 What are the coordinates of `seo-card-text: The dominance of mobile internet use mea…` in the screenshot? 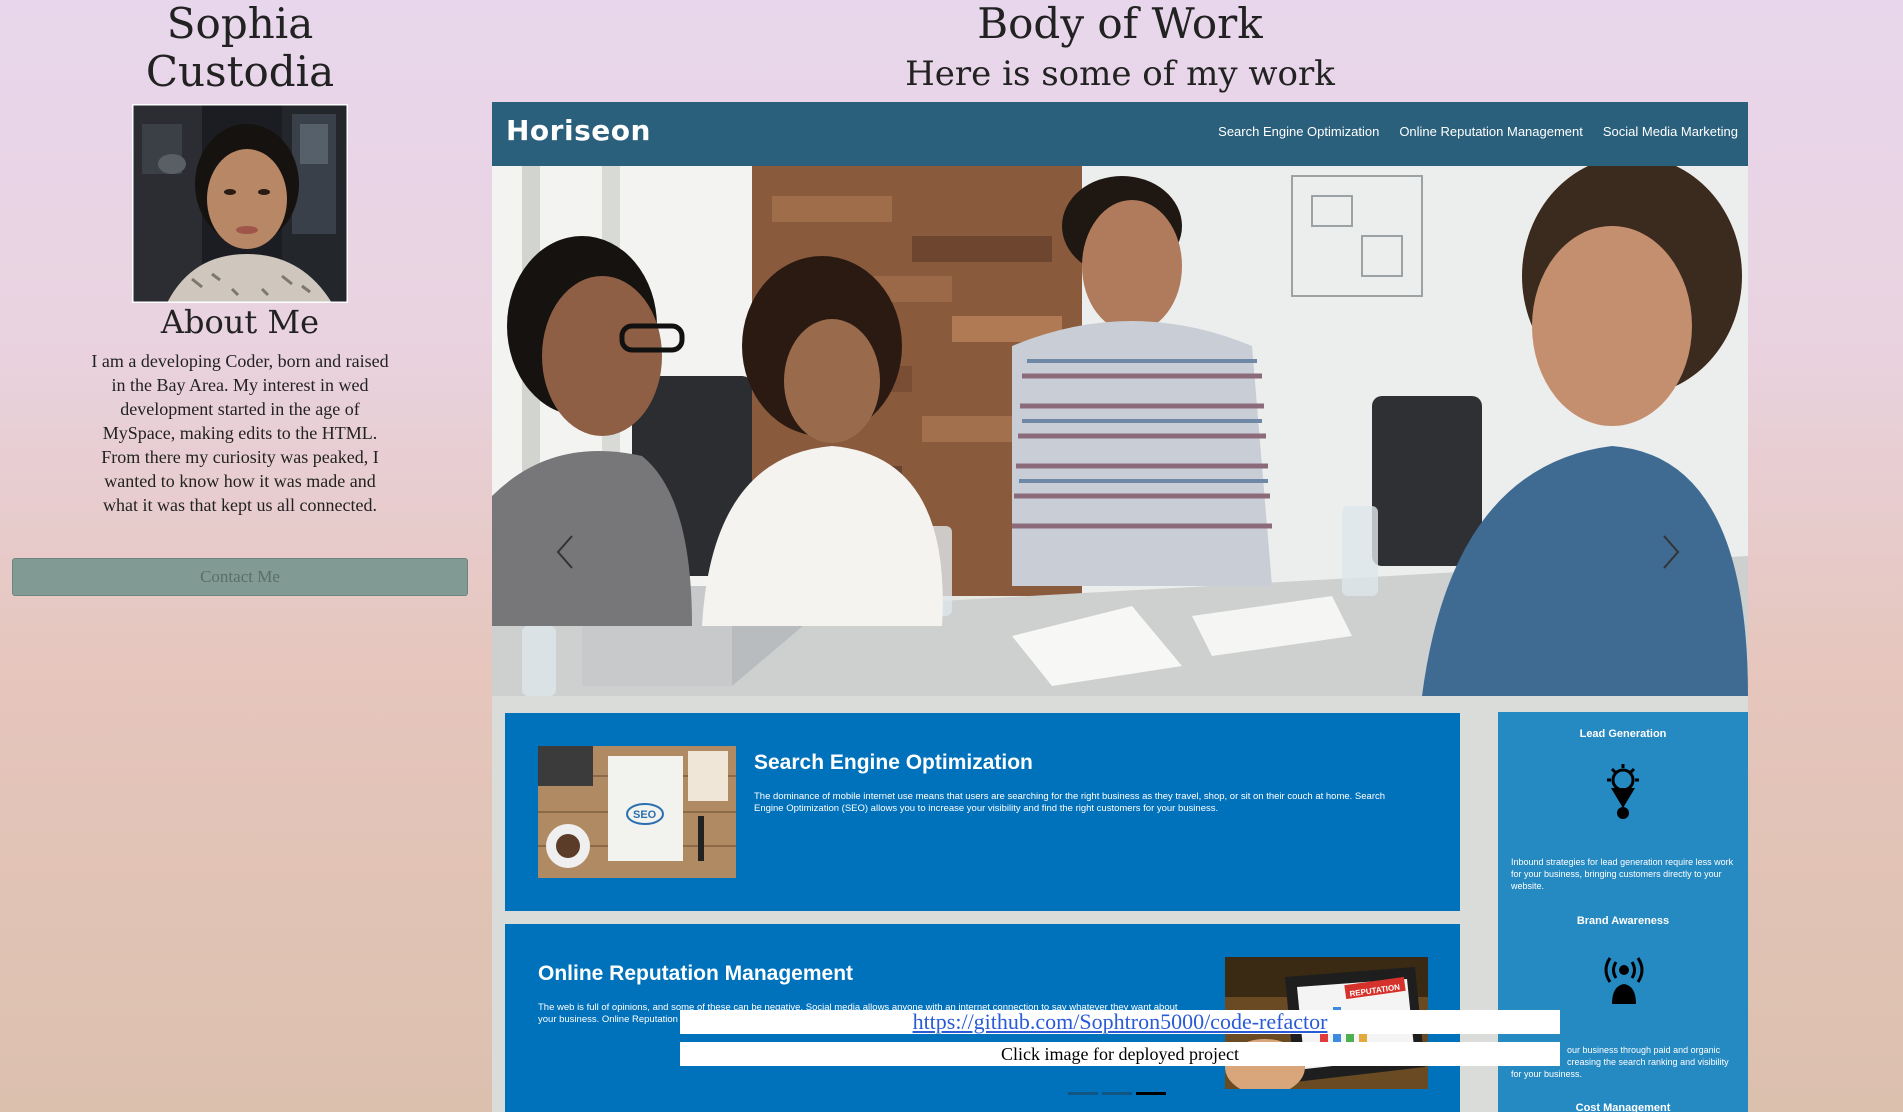 It's located at (1070, 802).